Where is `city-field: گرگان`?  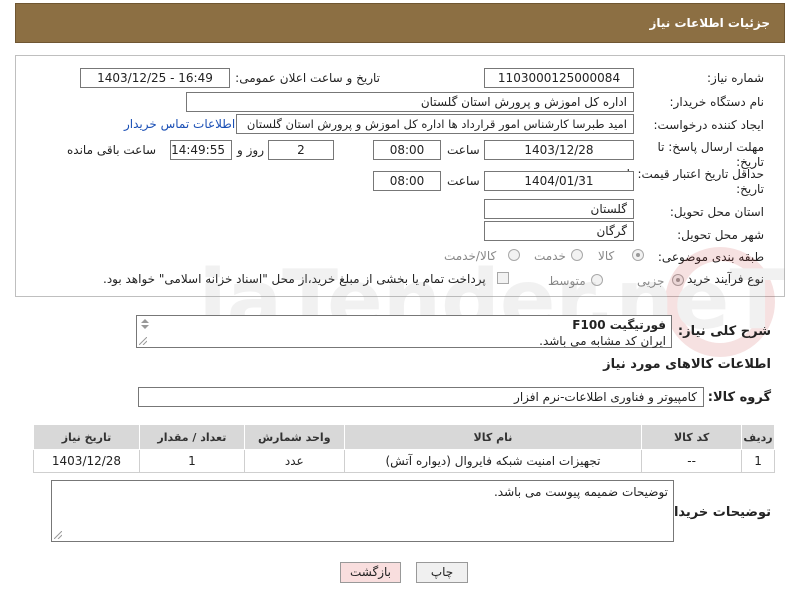 city-field: گرگان is located at coordinates (559, 231).